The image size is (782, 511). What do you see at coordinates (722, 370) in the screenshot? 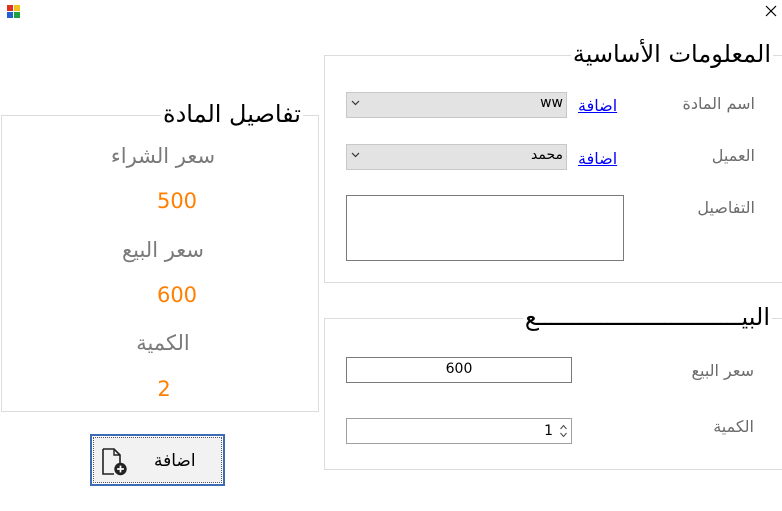
I see `sale-price-label: سعر البيع` at bounding box center [722, 370].